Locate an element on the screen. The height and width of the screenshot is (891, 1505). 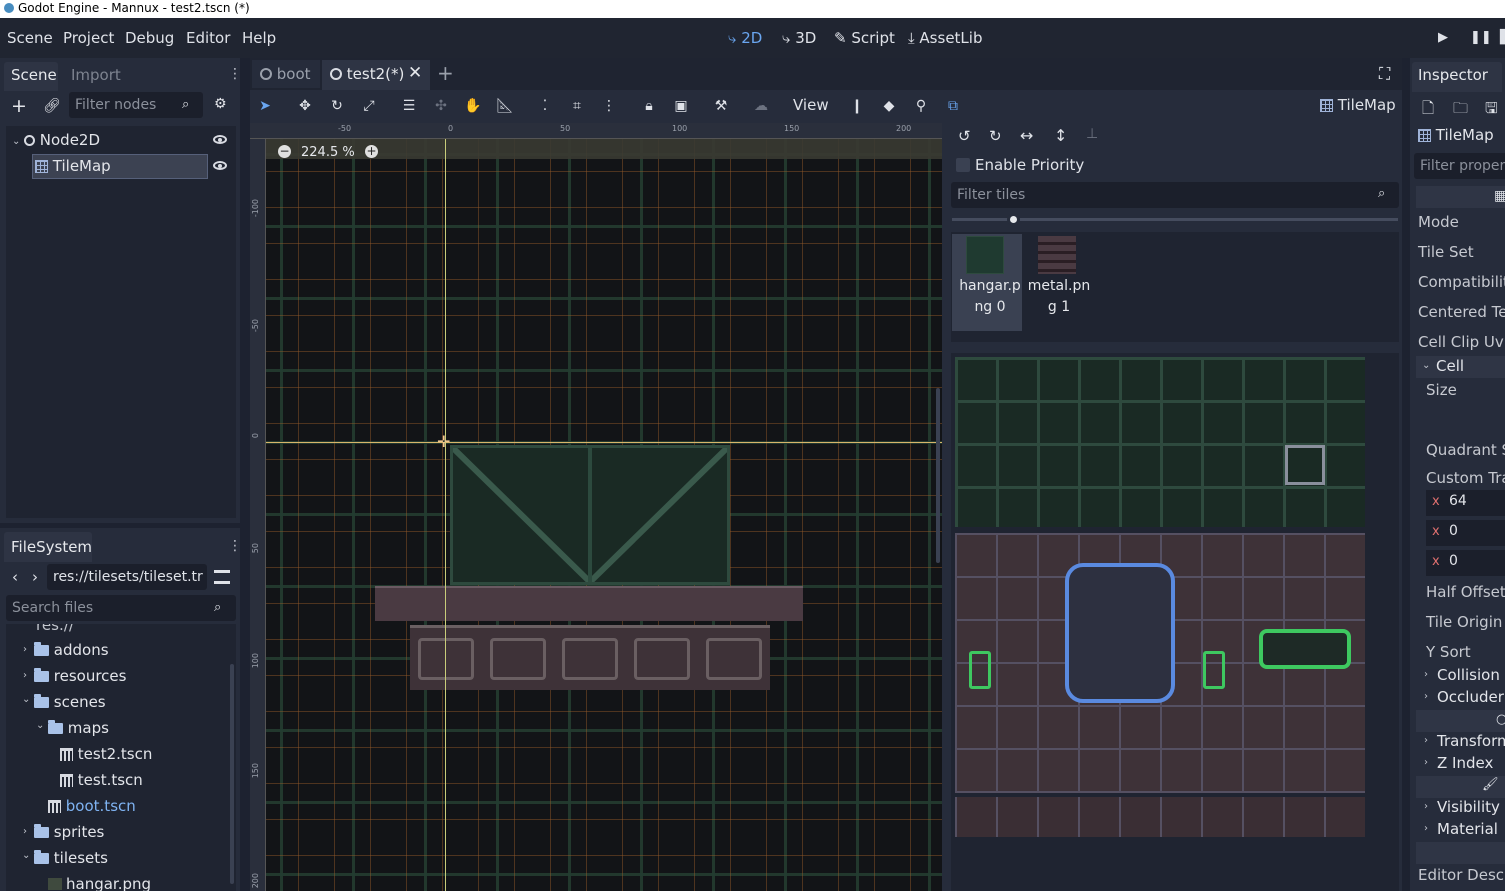
tab-filesystem: FileSystem is located at coordinates (51, 547).